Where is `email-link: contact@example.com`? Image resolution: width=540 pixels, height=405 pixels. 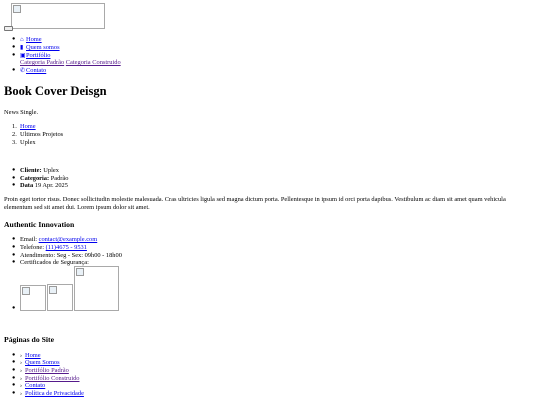
email-link: contact@example.com is located at coordinates (68, 239).